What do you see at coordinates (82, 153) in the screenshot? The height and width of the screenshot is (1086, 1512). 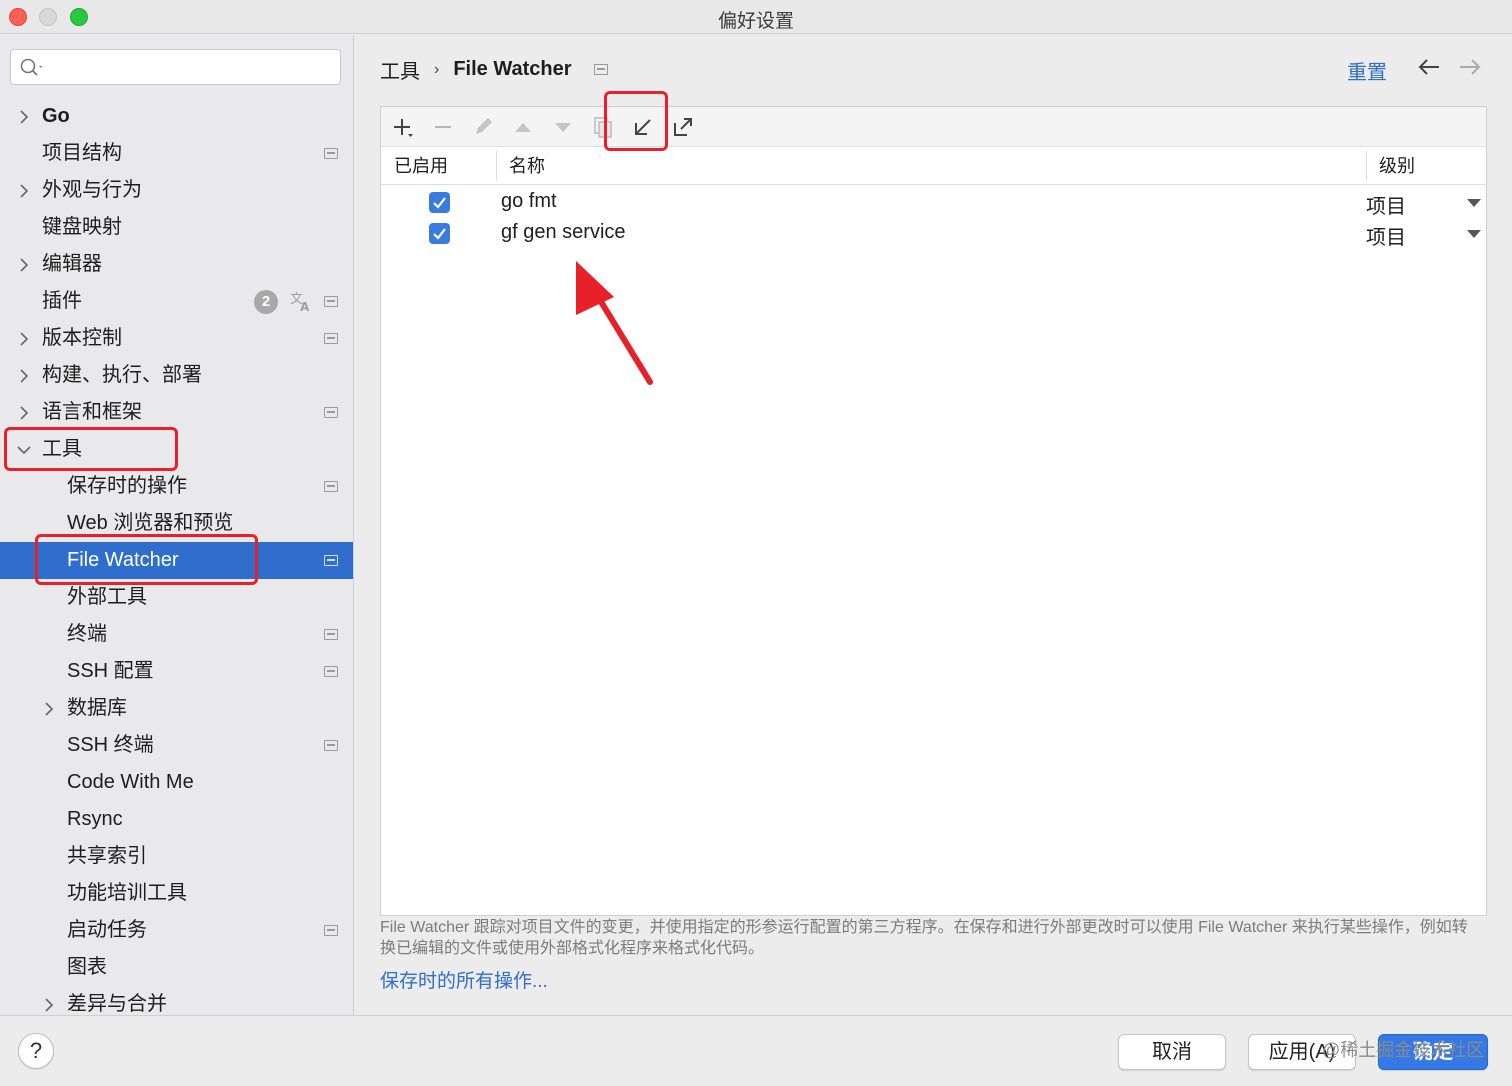 I see `tree-item-label: 项目结构` at bounding box center [82, 153].